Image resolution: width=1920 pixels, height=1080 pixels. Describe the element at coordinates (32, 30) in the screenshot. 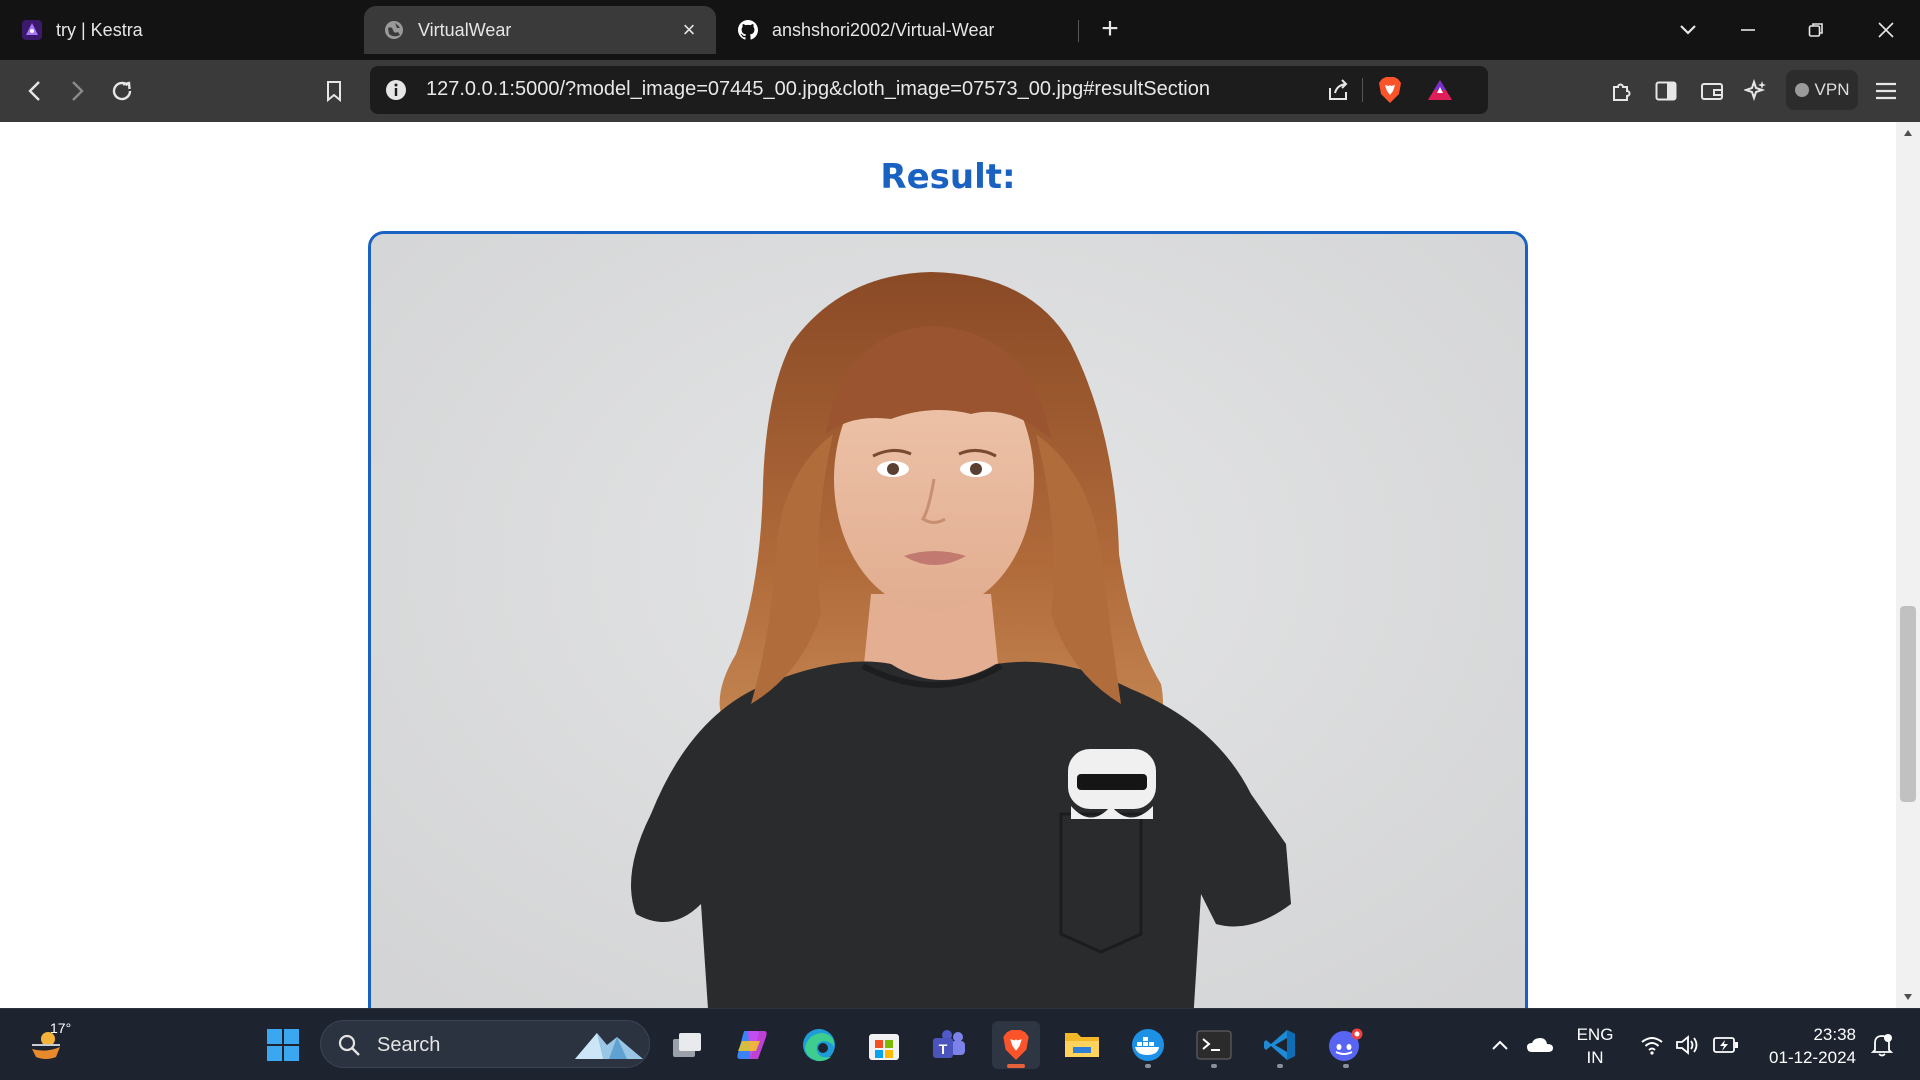

I see `kestra-icon` at that location.